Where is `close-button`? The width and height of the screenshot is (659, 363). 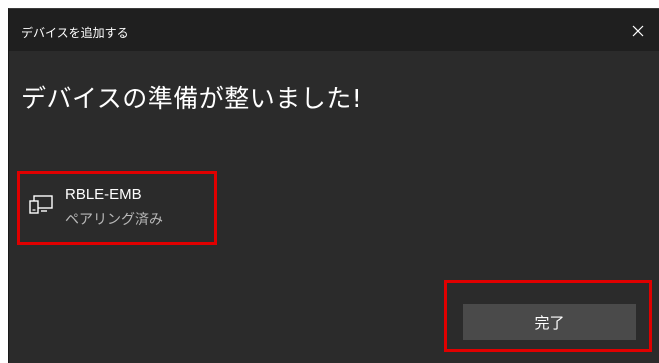
close-button is located at coordinates (638, 31).